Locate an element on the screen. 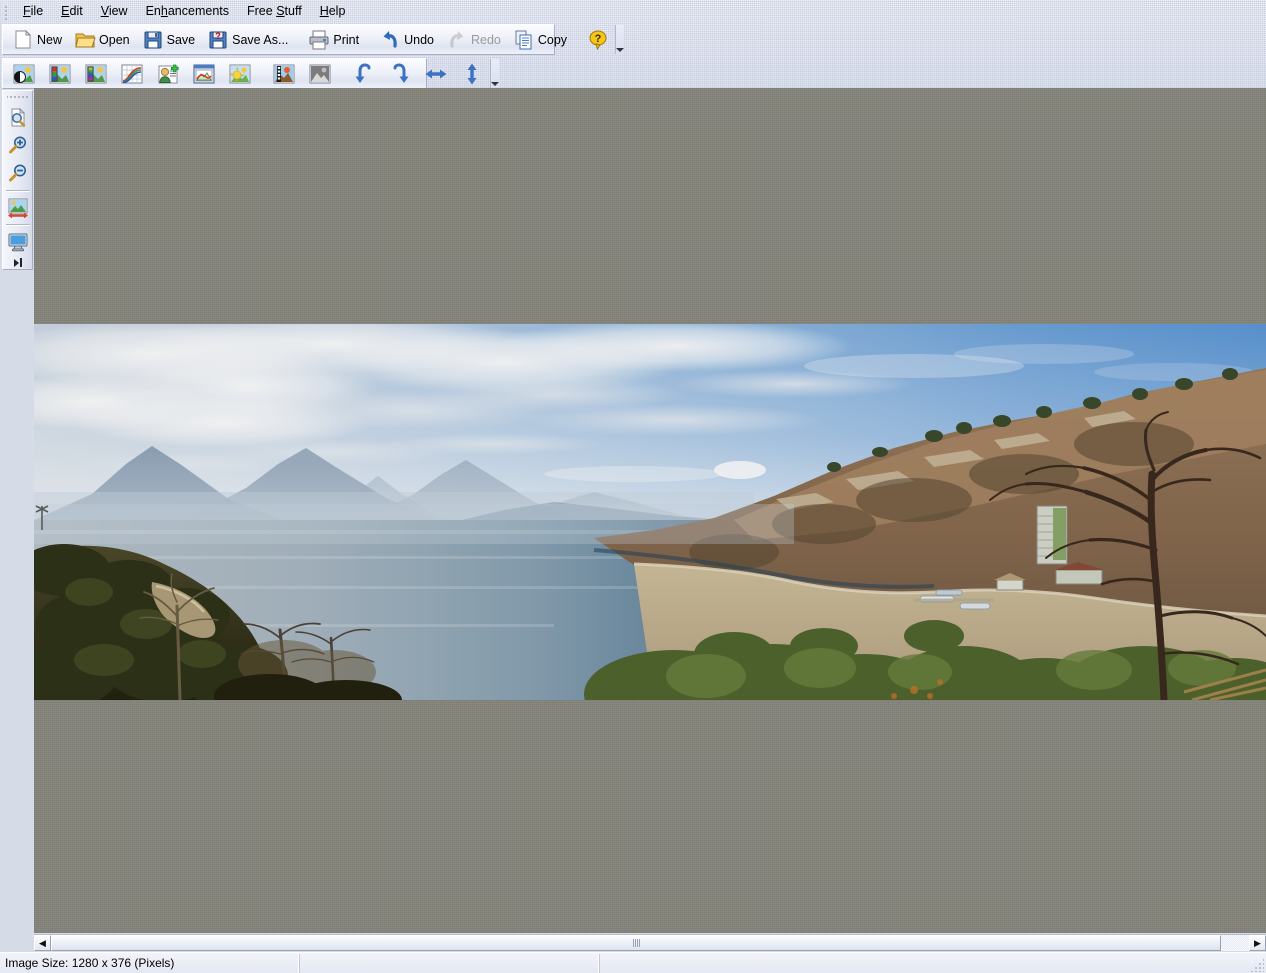 Image resolution: width=1266 pixels, height=973 pixels. zoom-in-icon is located at coordinates (18, 145).